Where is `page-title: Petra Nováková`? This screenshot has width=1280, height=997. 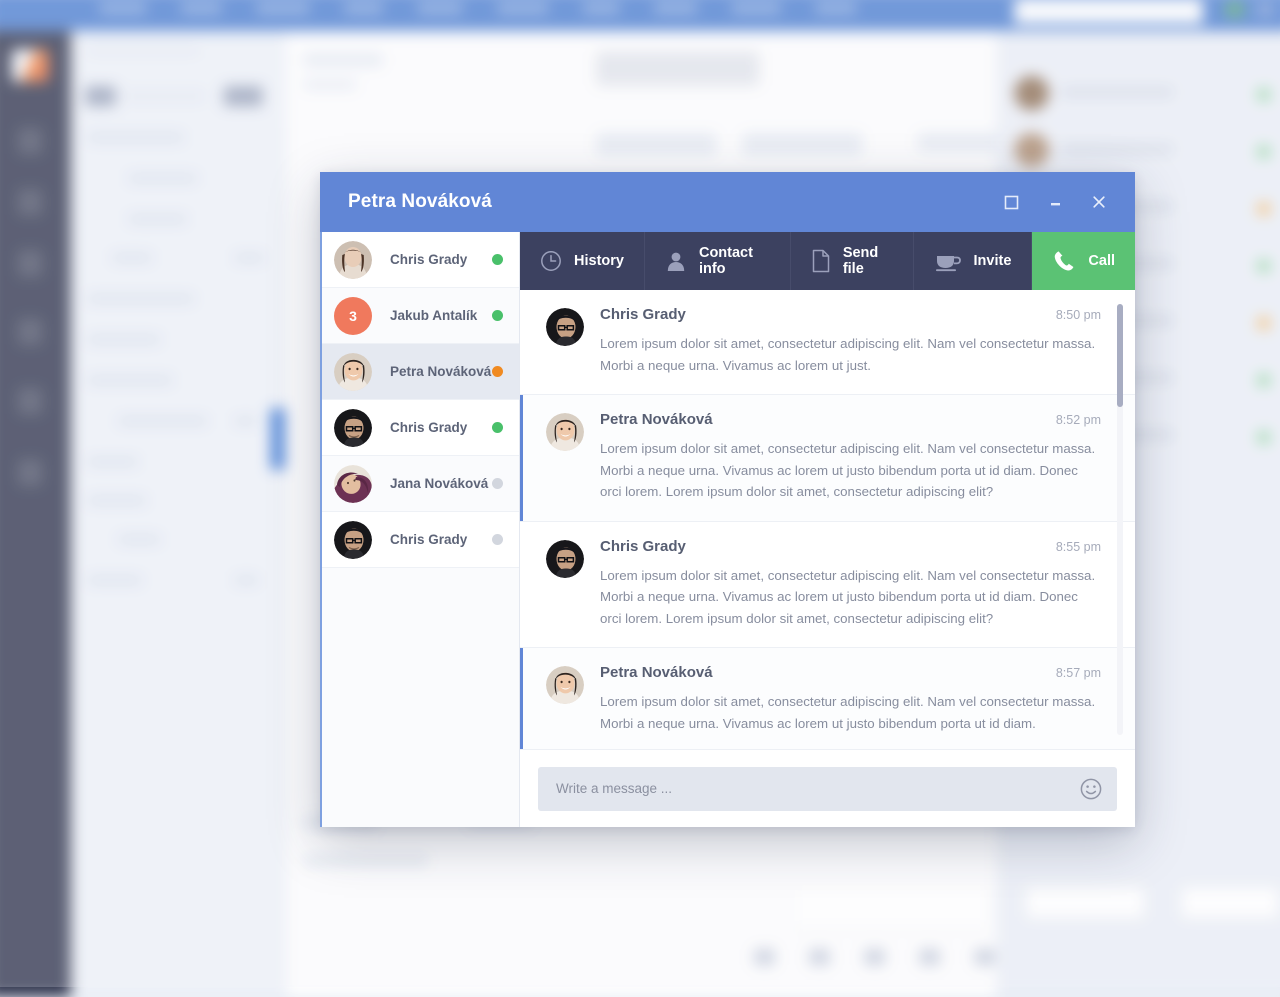 page-title: Petra Nováková is located at coordinates (670, 202).